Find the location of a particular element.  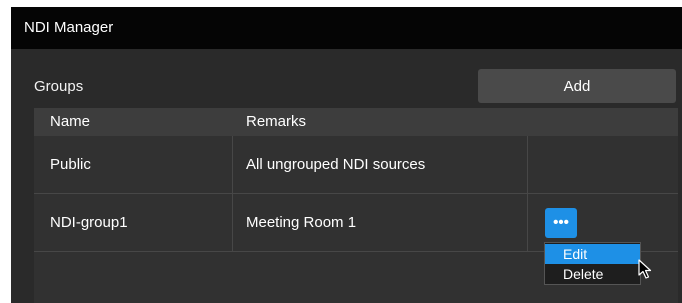

mouse-pointer-icon is located at coordinates (645, 269).